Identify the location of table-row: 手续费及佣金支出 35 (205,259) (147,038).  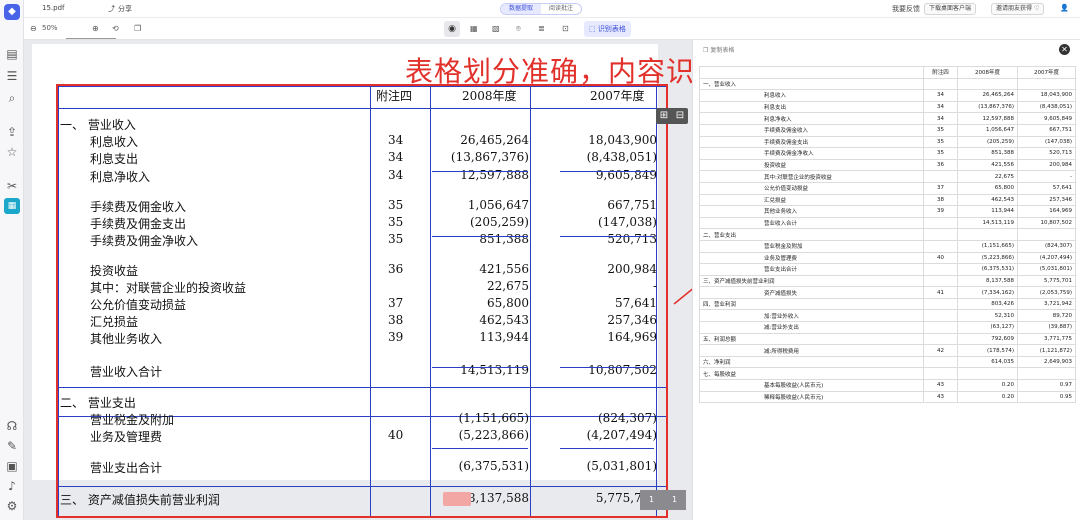
(887, 142).